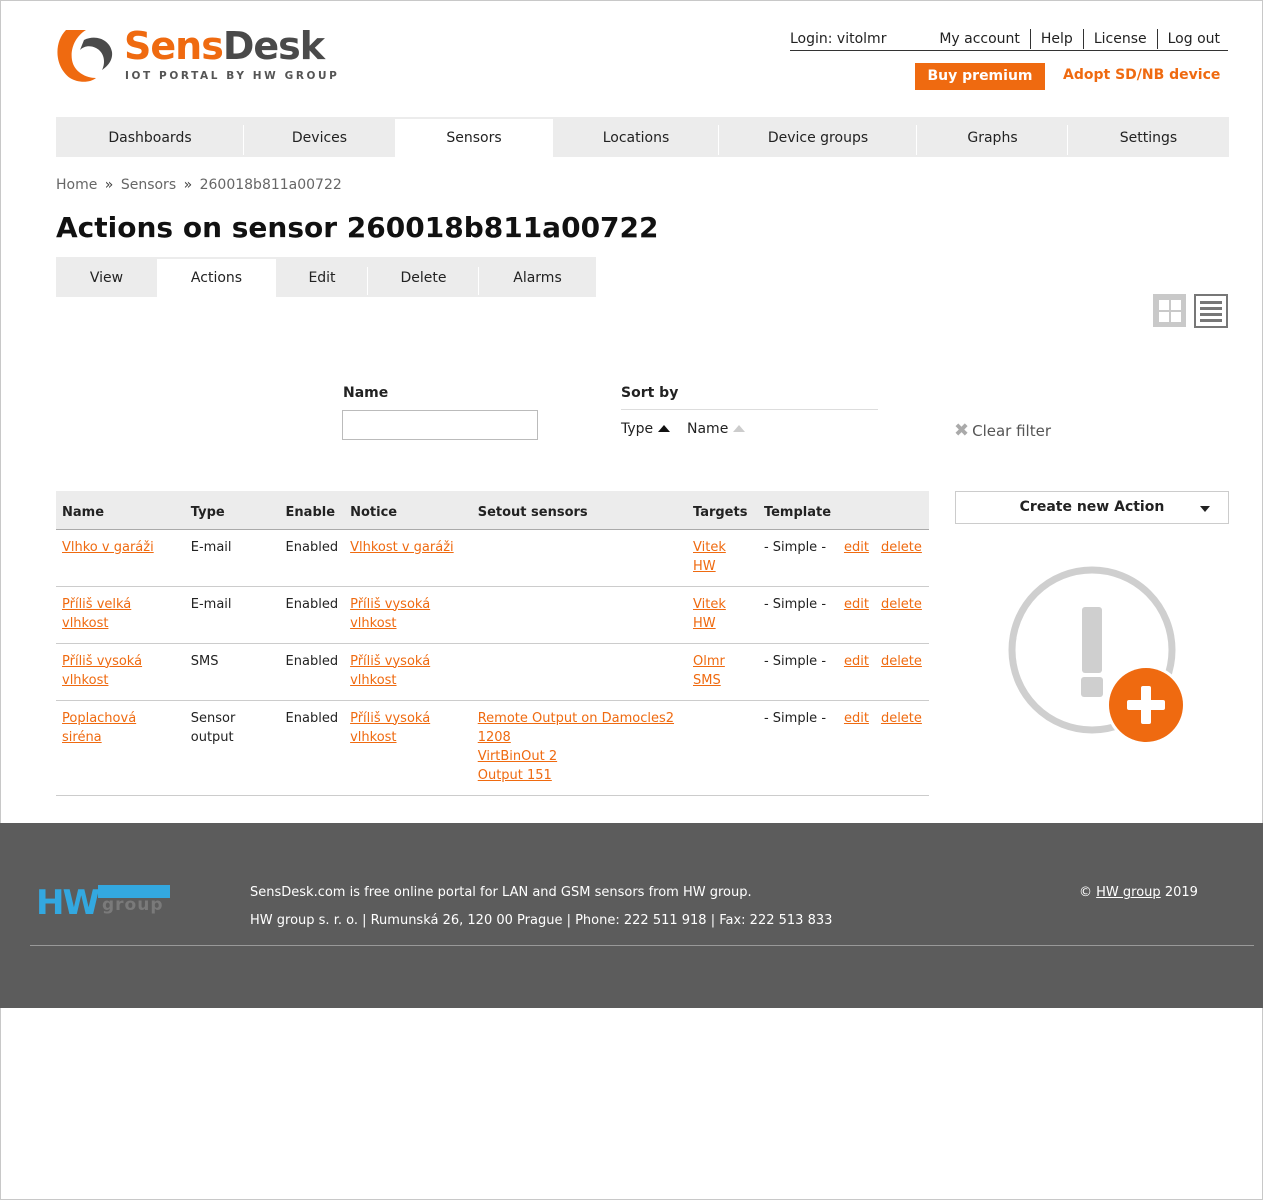 The width and height of the screenshot is (1263, 1200). What do you see at coordinates (797, 510) in the screenshot?
I see `col-template: Template` at bounding box center [797, 510].